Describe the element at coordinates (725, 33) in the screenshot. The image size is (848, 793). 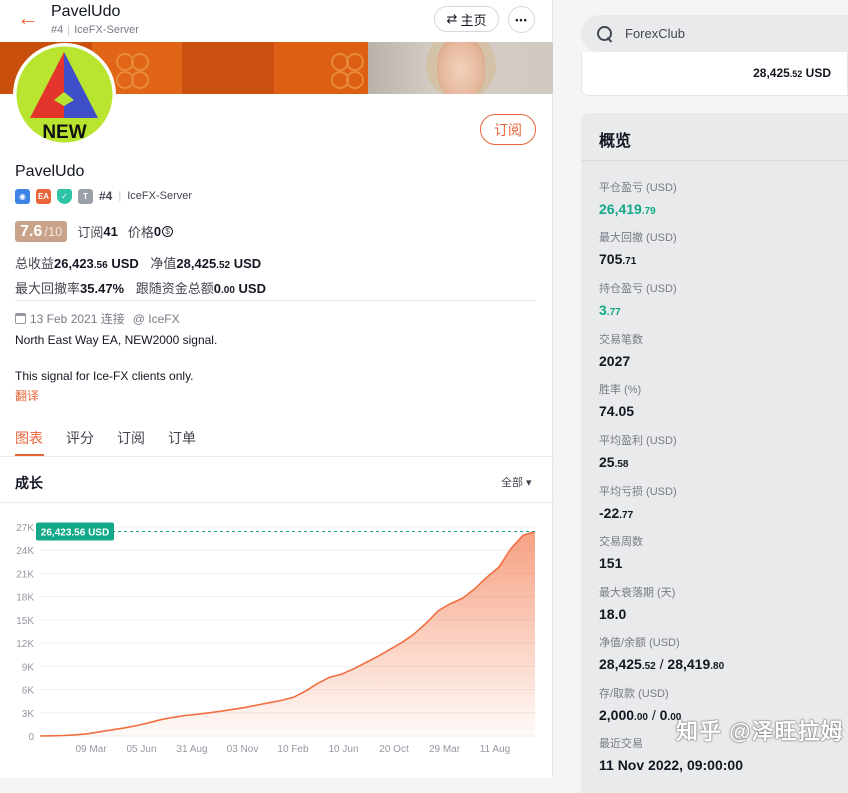
I see `search-input` at that location.